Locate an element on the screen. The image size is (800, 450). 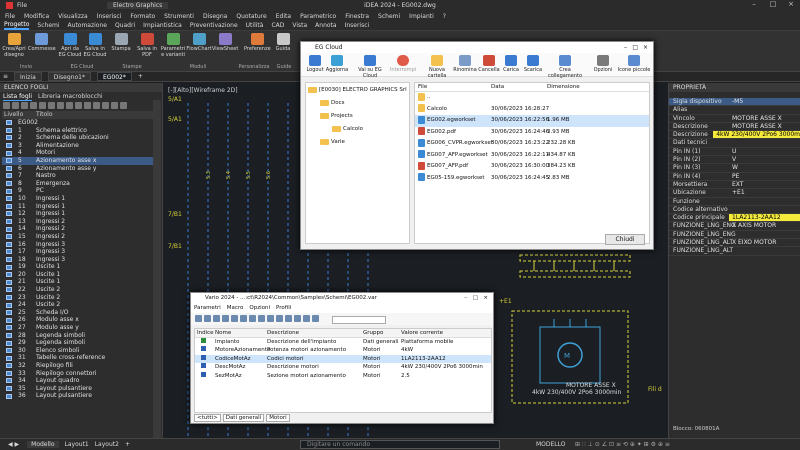
col-file: File is located at coordinates (453, 87).